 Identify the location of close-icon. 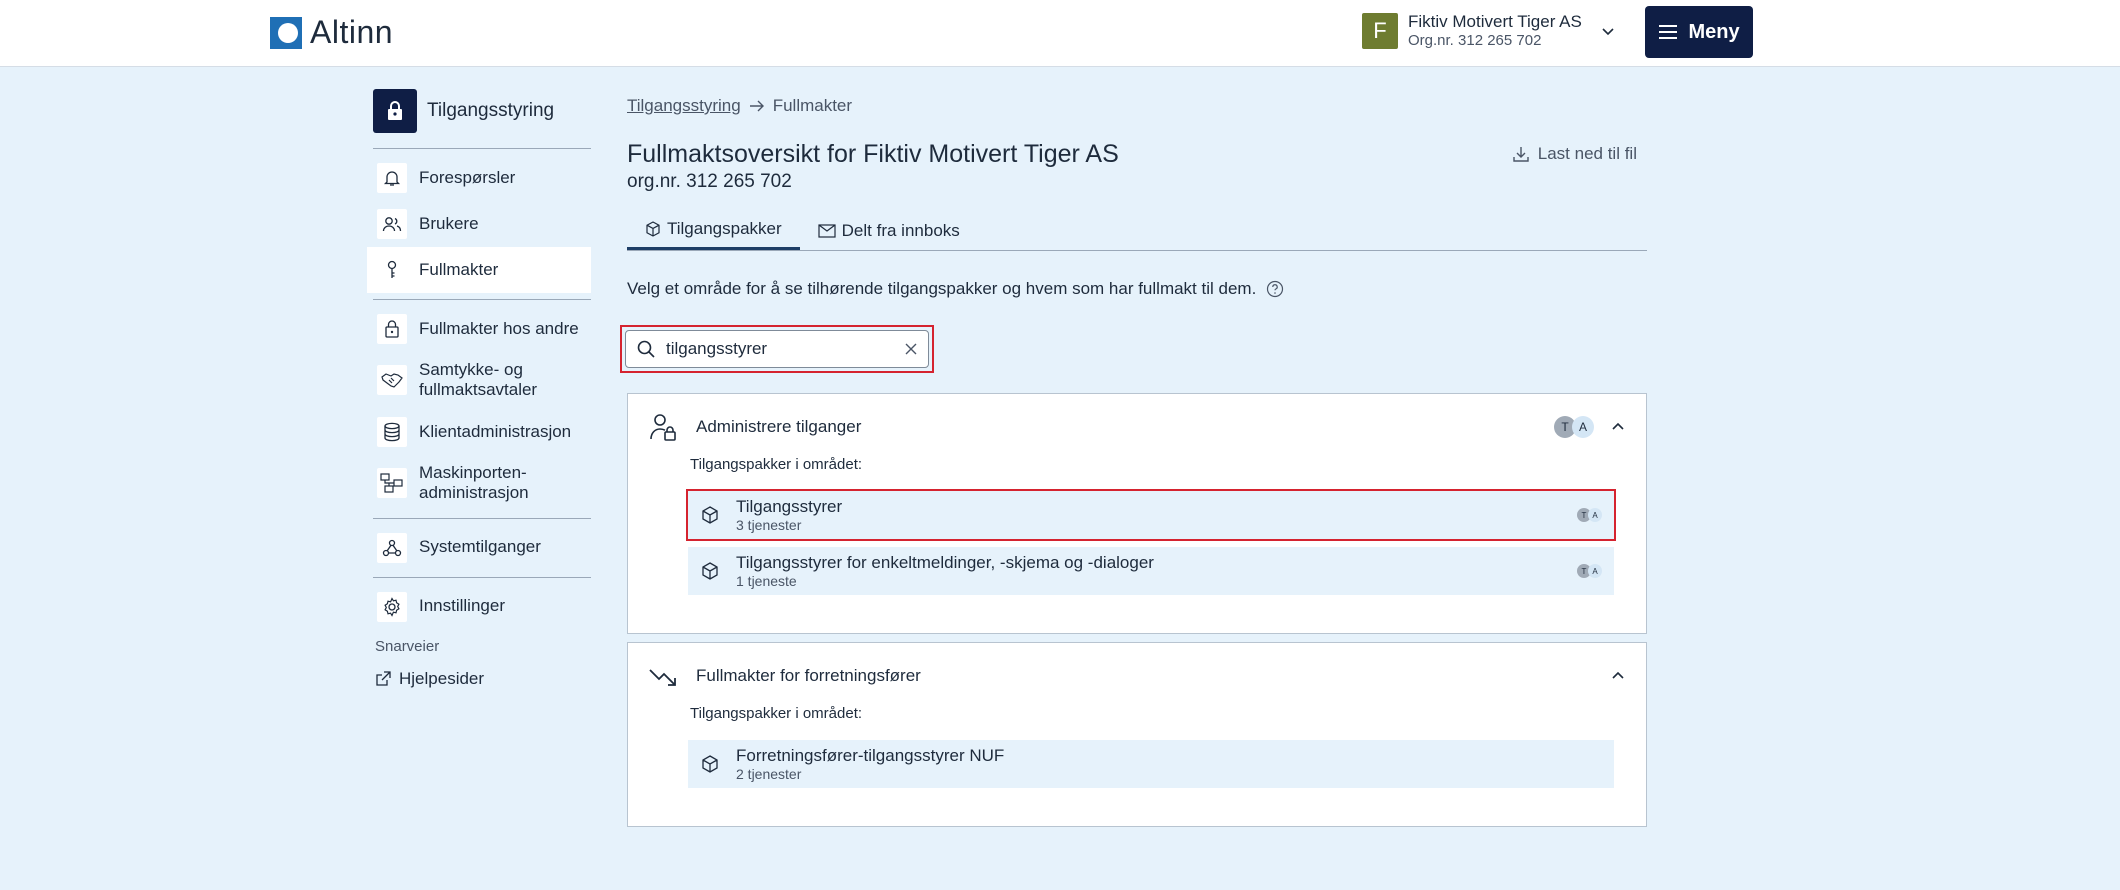
(911, 349).